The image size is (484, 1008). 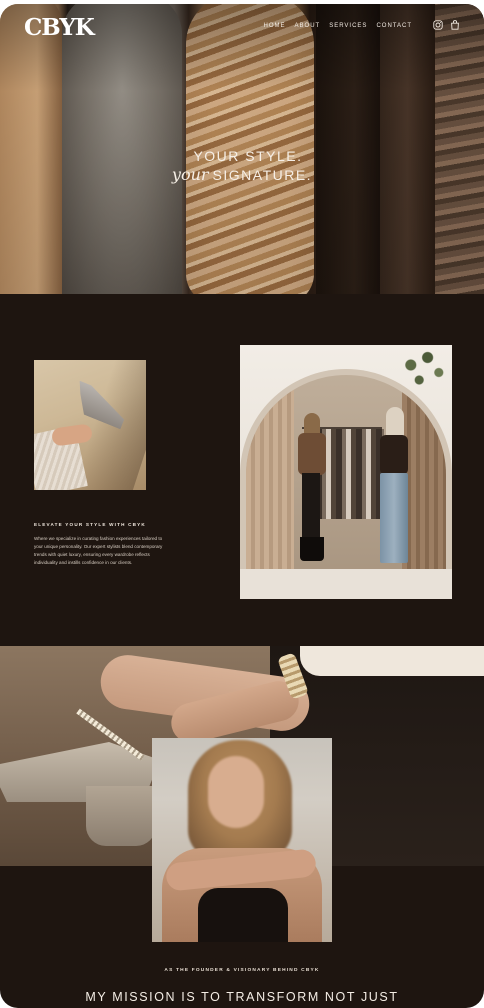 I want to click on nav-link-contact: CONTACT, so click(x=394, y=26).